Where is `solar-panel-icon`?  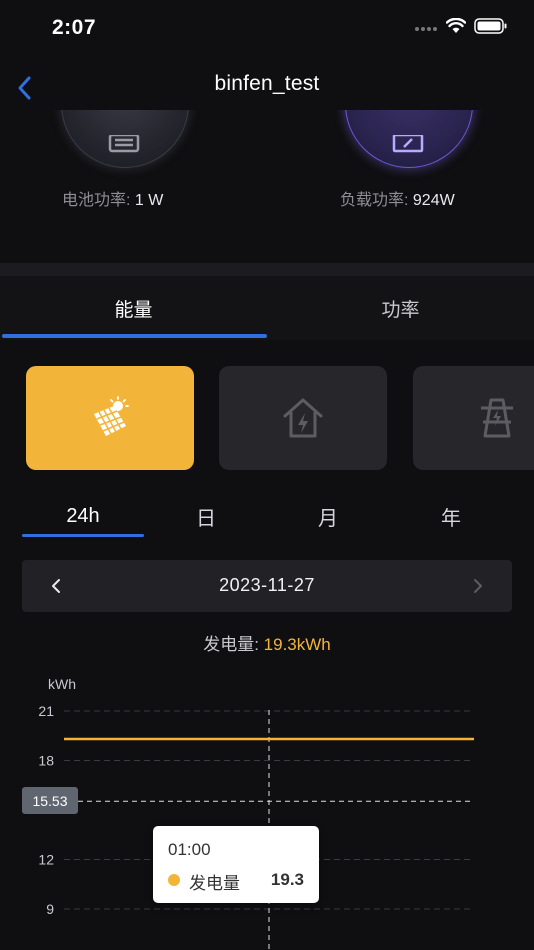
solar-panel-icon is located at coordinates (111, 416).